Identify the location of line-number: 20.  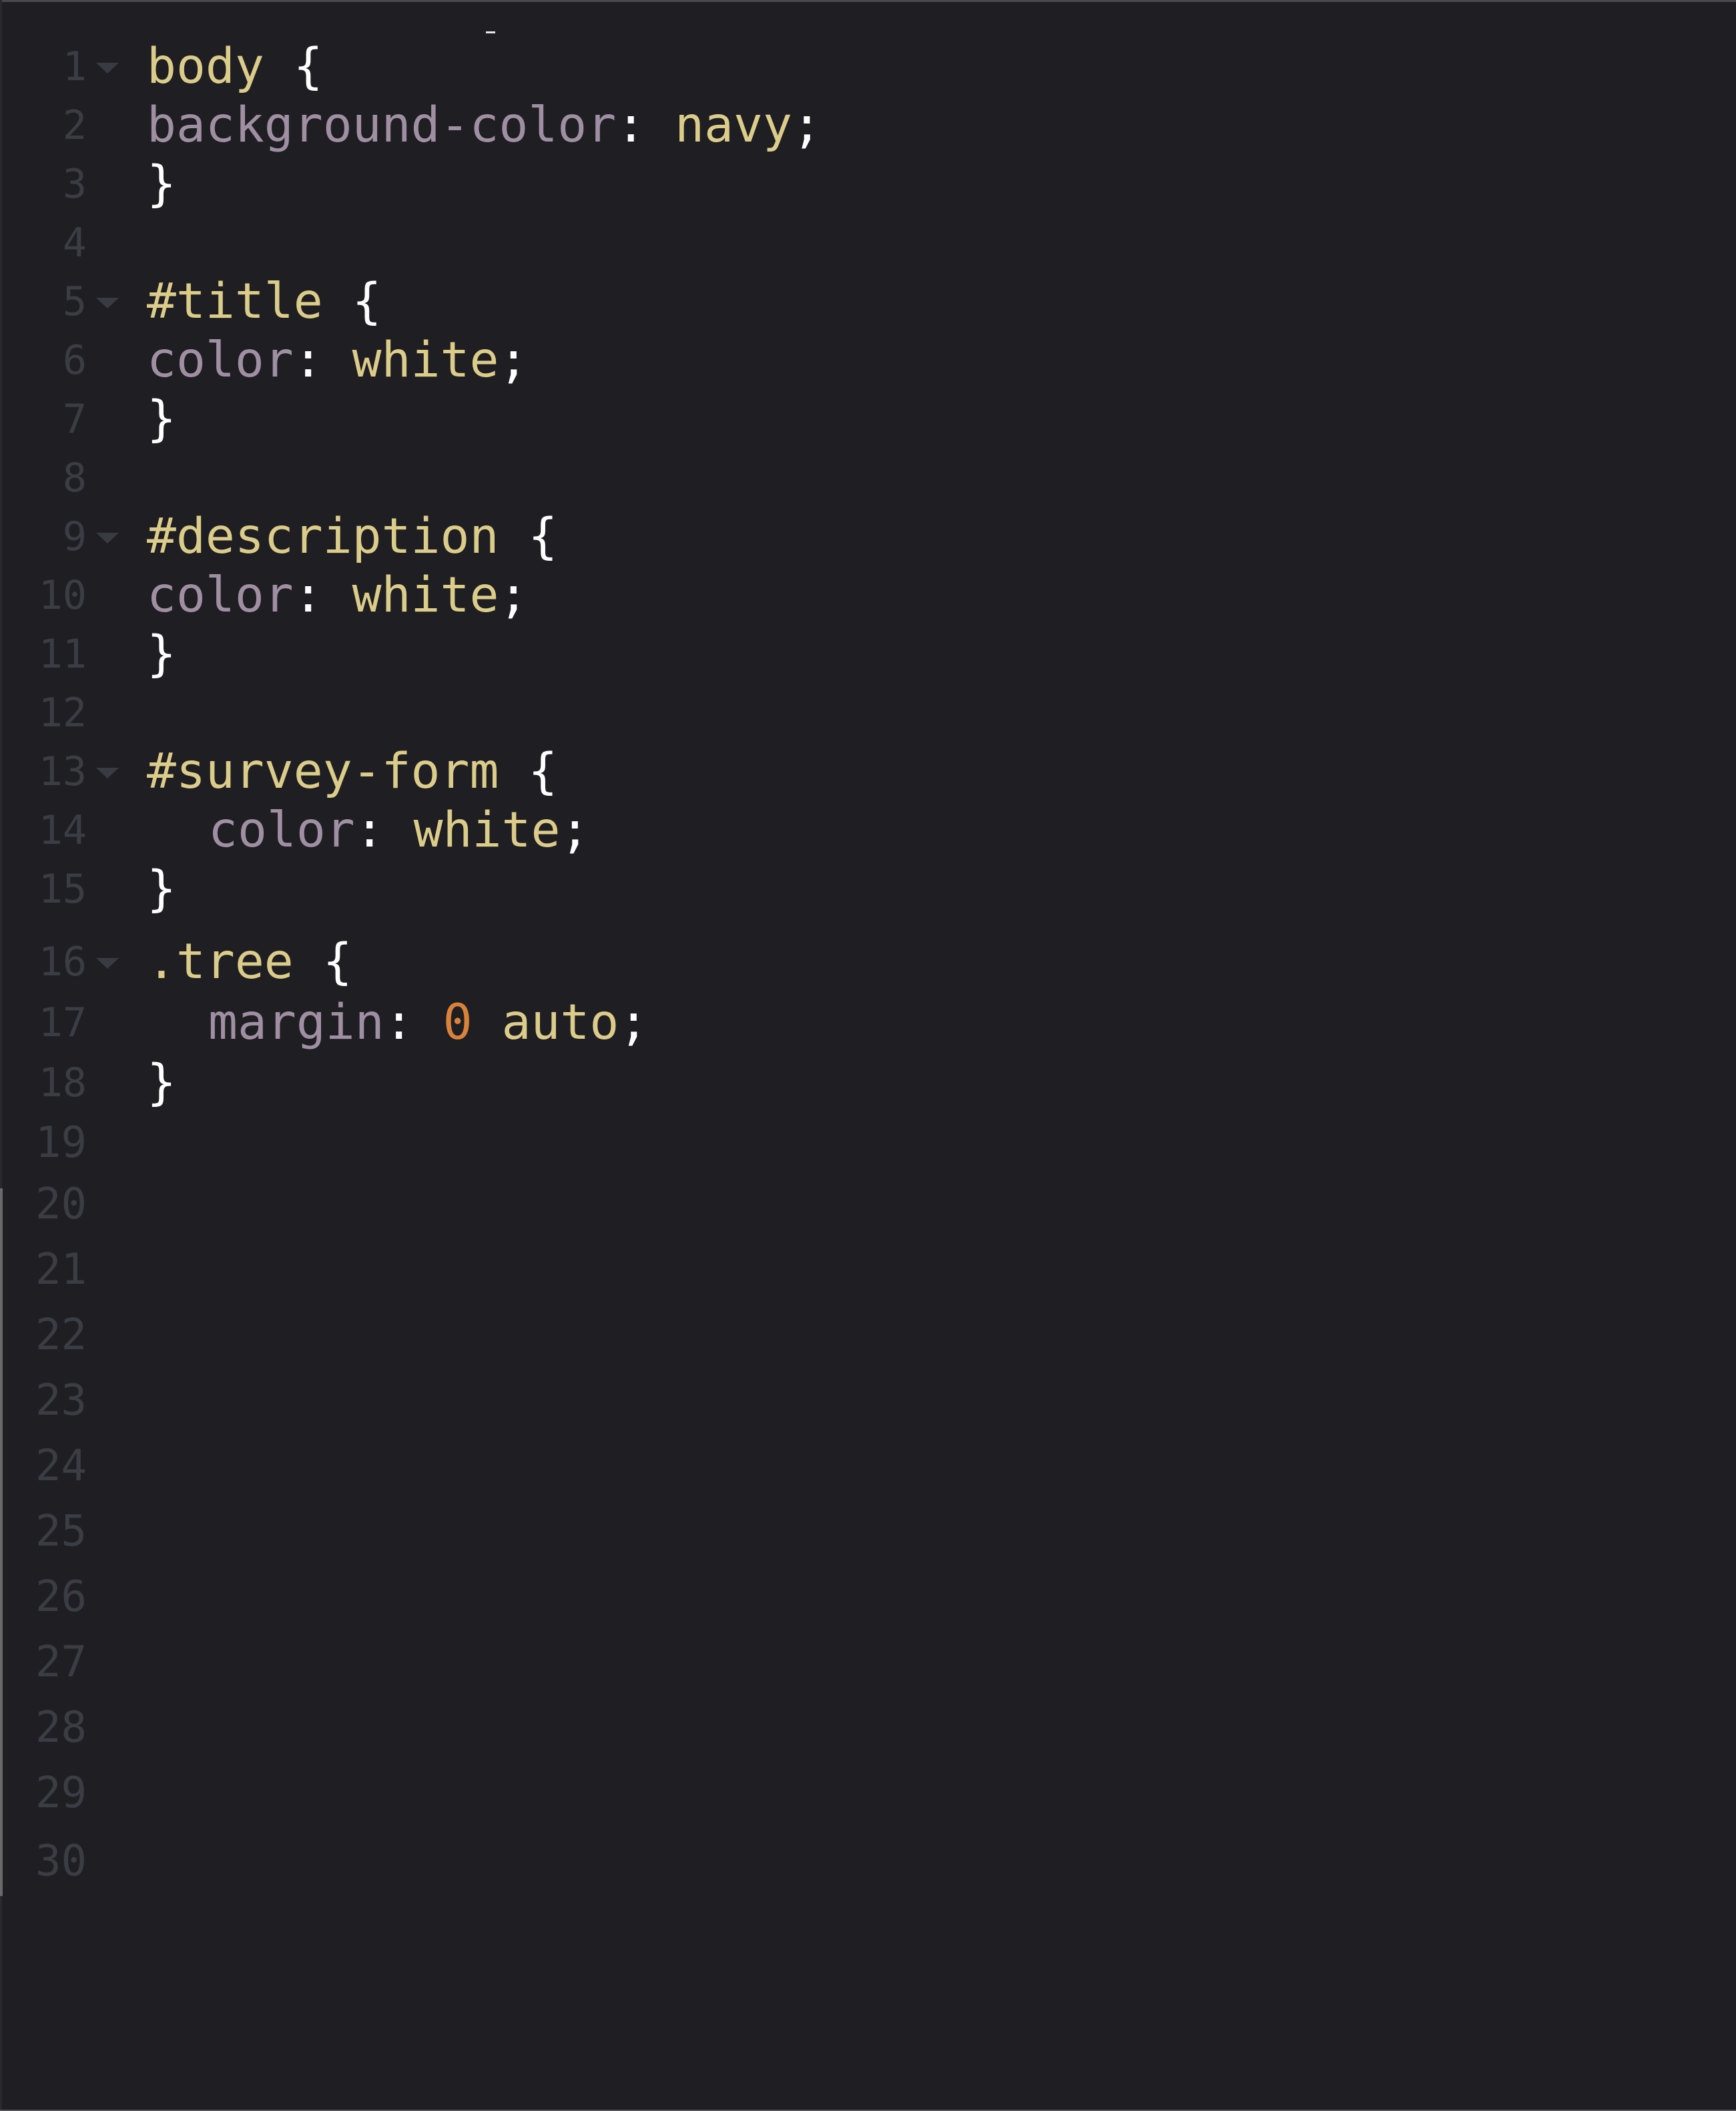
(61, 1204).